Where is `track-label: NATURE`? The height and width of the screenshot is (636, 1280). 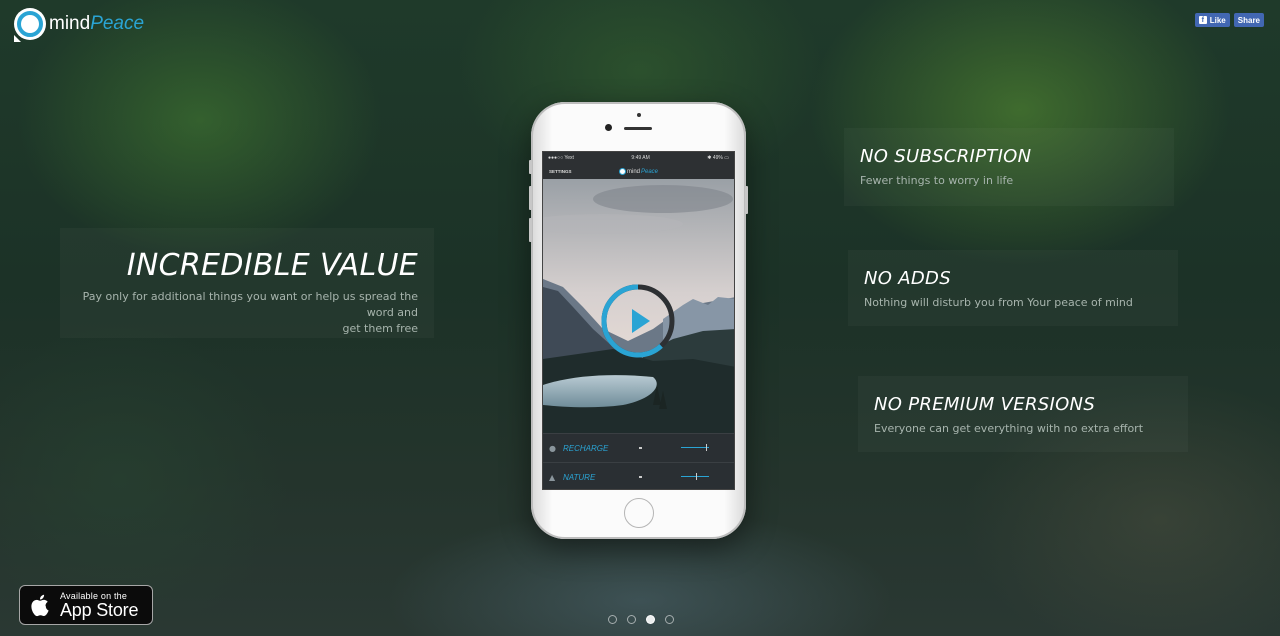 track-label: NATURE is located at coordinates (579, 477).